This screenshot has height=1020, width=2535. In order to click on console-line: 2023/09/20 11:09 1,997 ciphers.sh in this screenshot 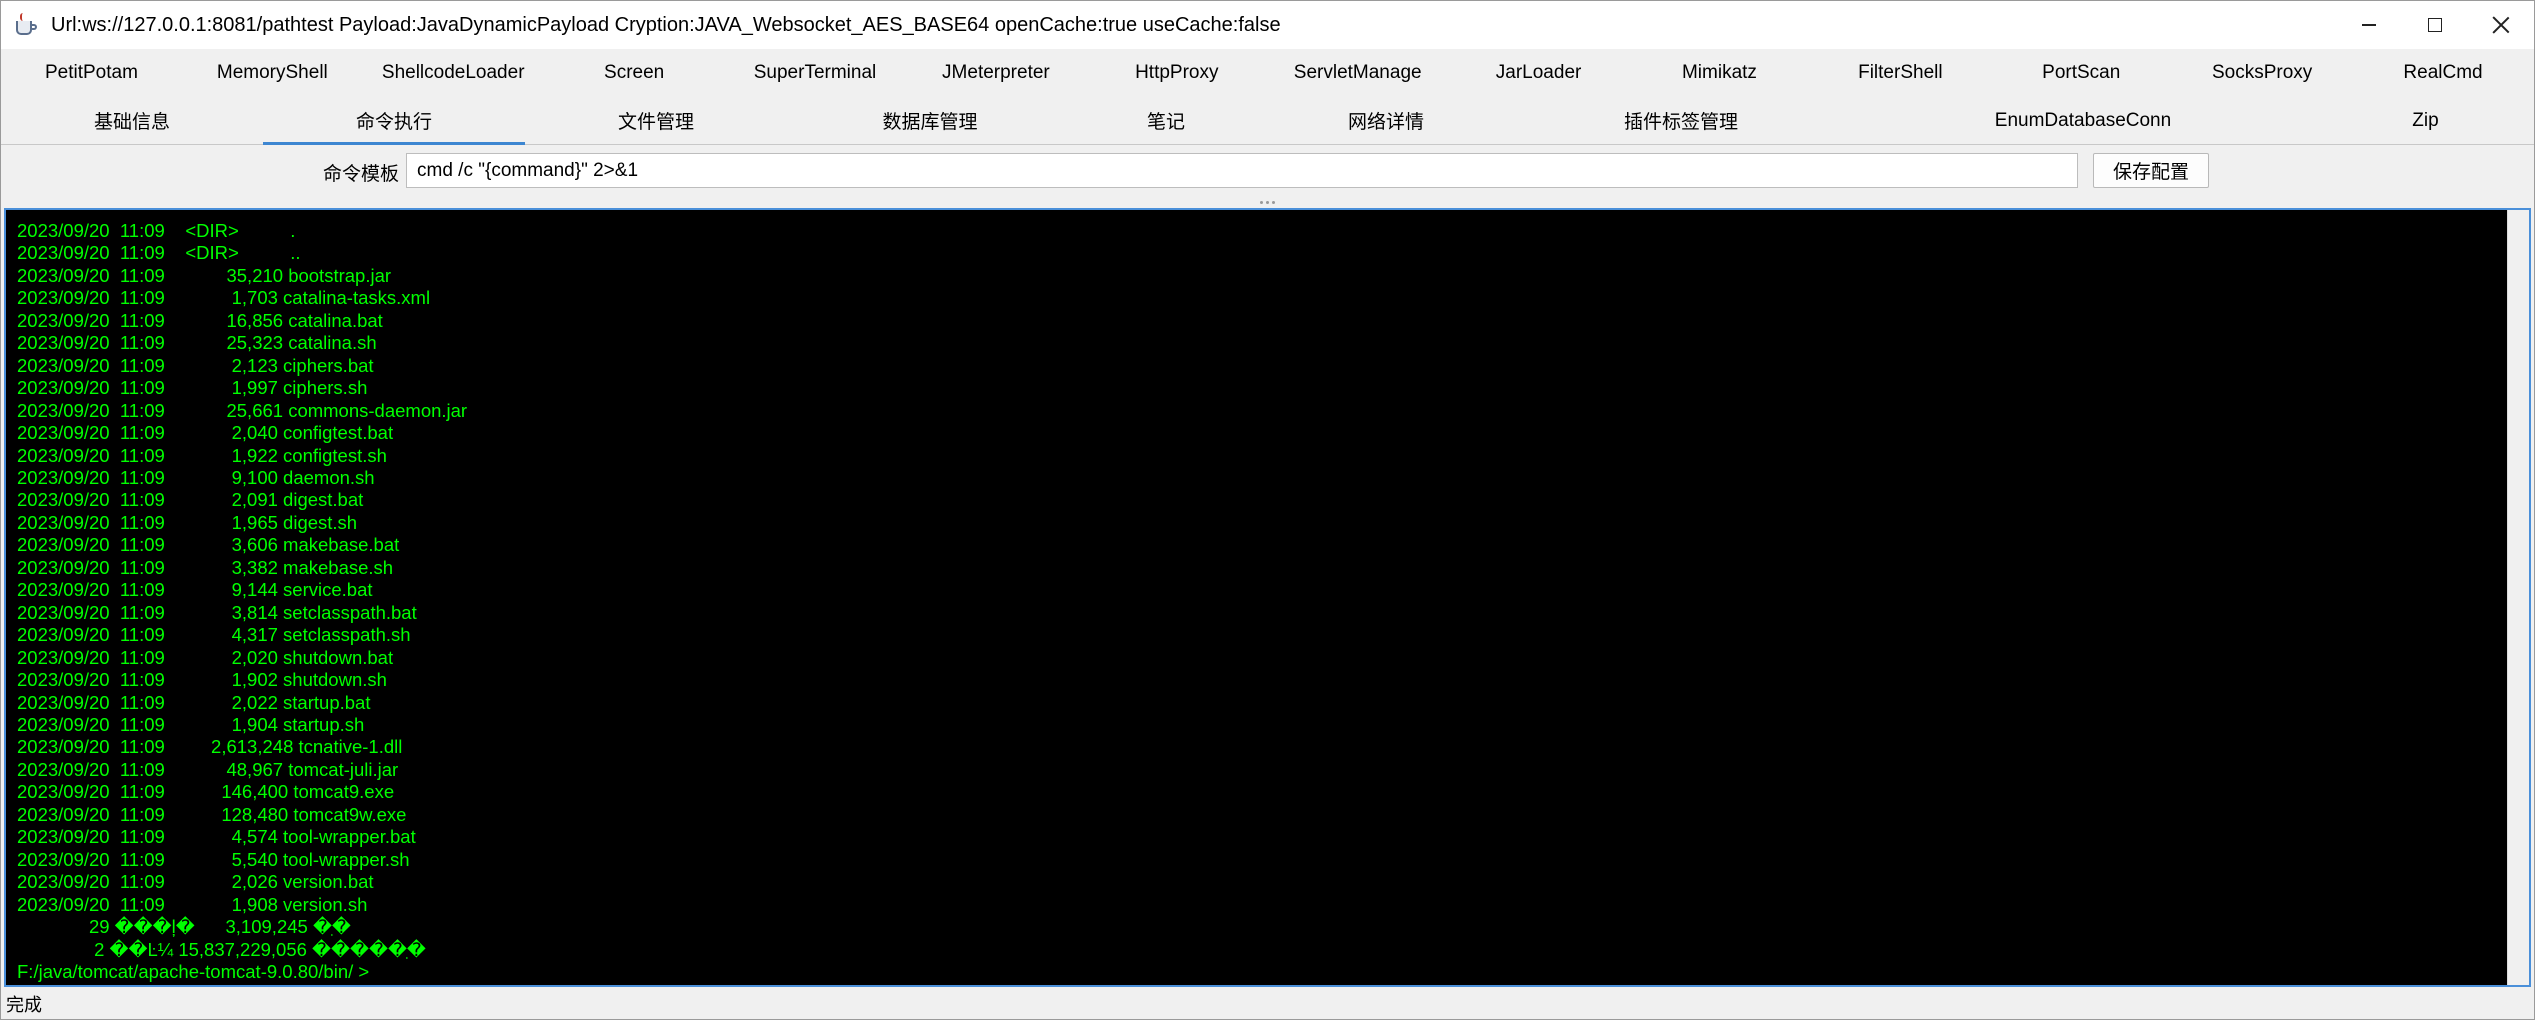, I will do `click(192, 388)`.